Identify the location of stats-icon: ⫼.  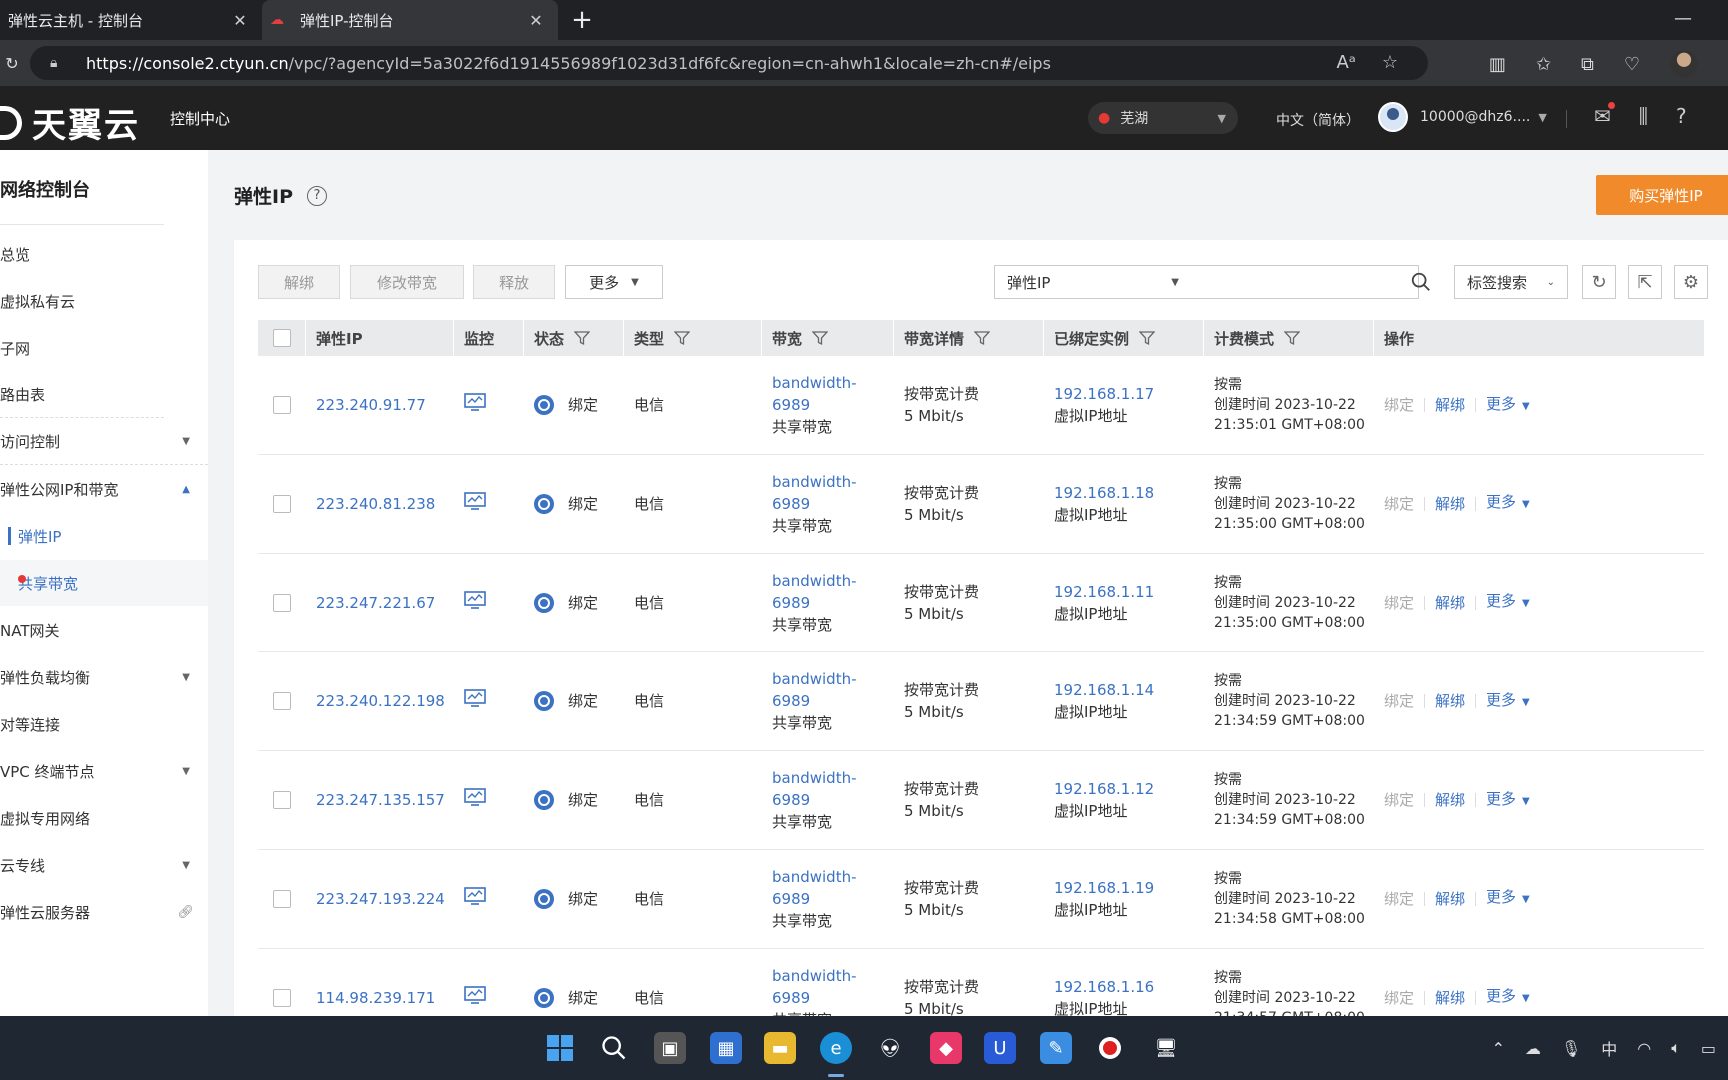
(1643, 116).